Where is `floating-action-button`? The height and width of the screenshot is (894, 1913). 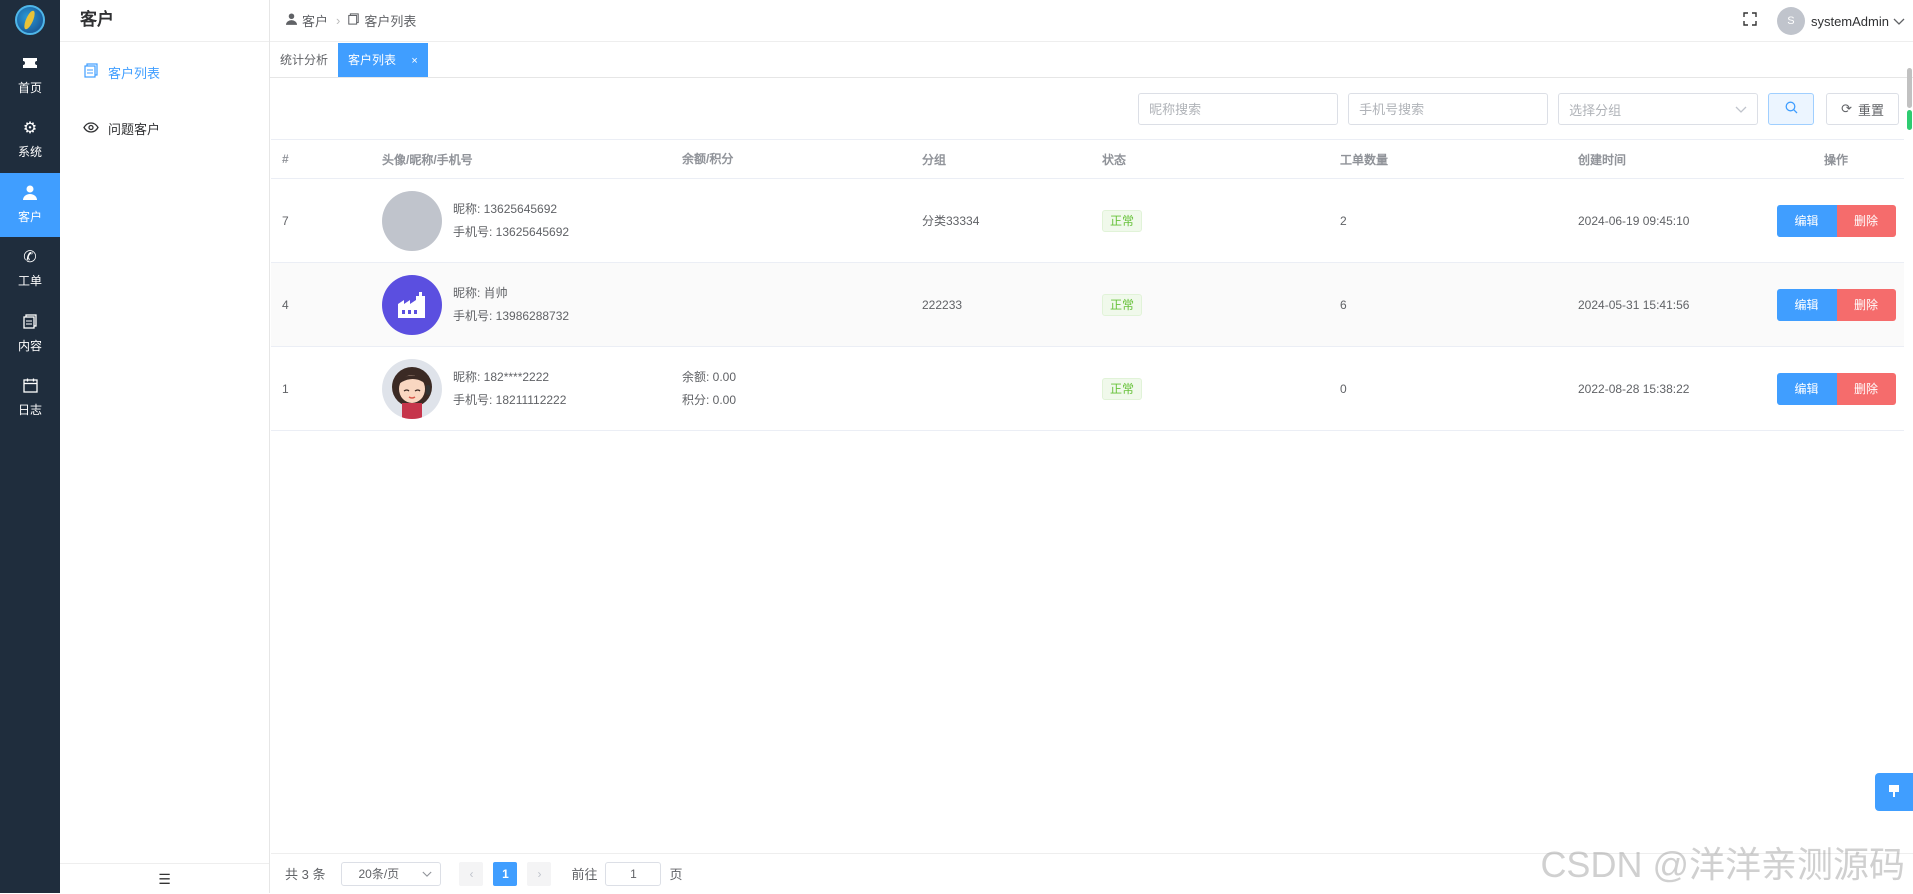 floating-action-button is located at coordinates (1894, 792).